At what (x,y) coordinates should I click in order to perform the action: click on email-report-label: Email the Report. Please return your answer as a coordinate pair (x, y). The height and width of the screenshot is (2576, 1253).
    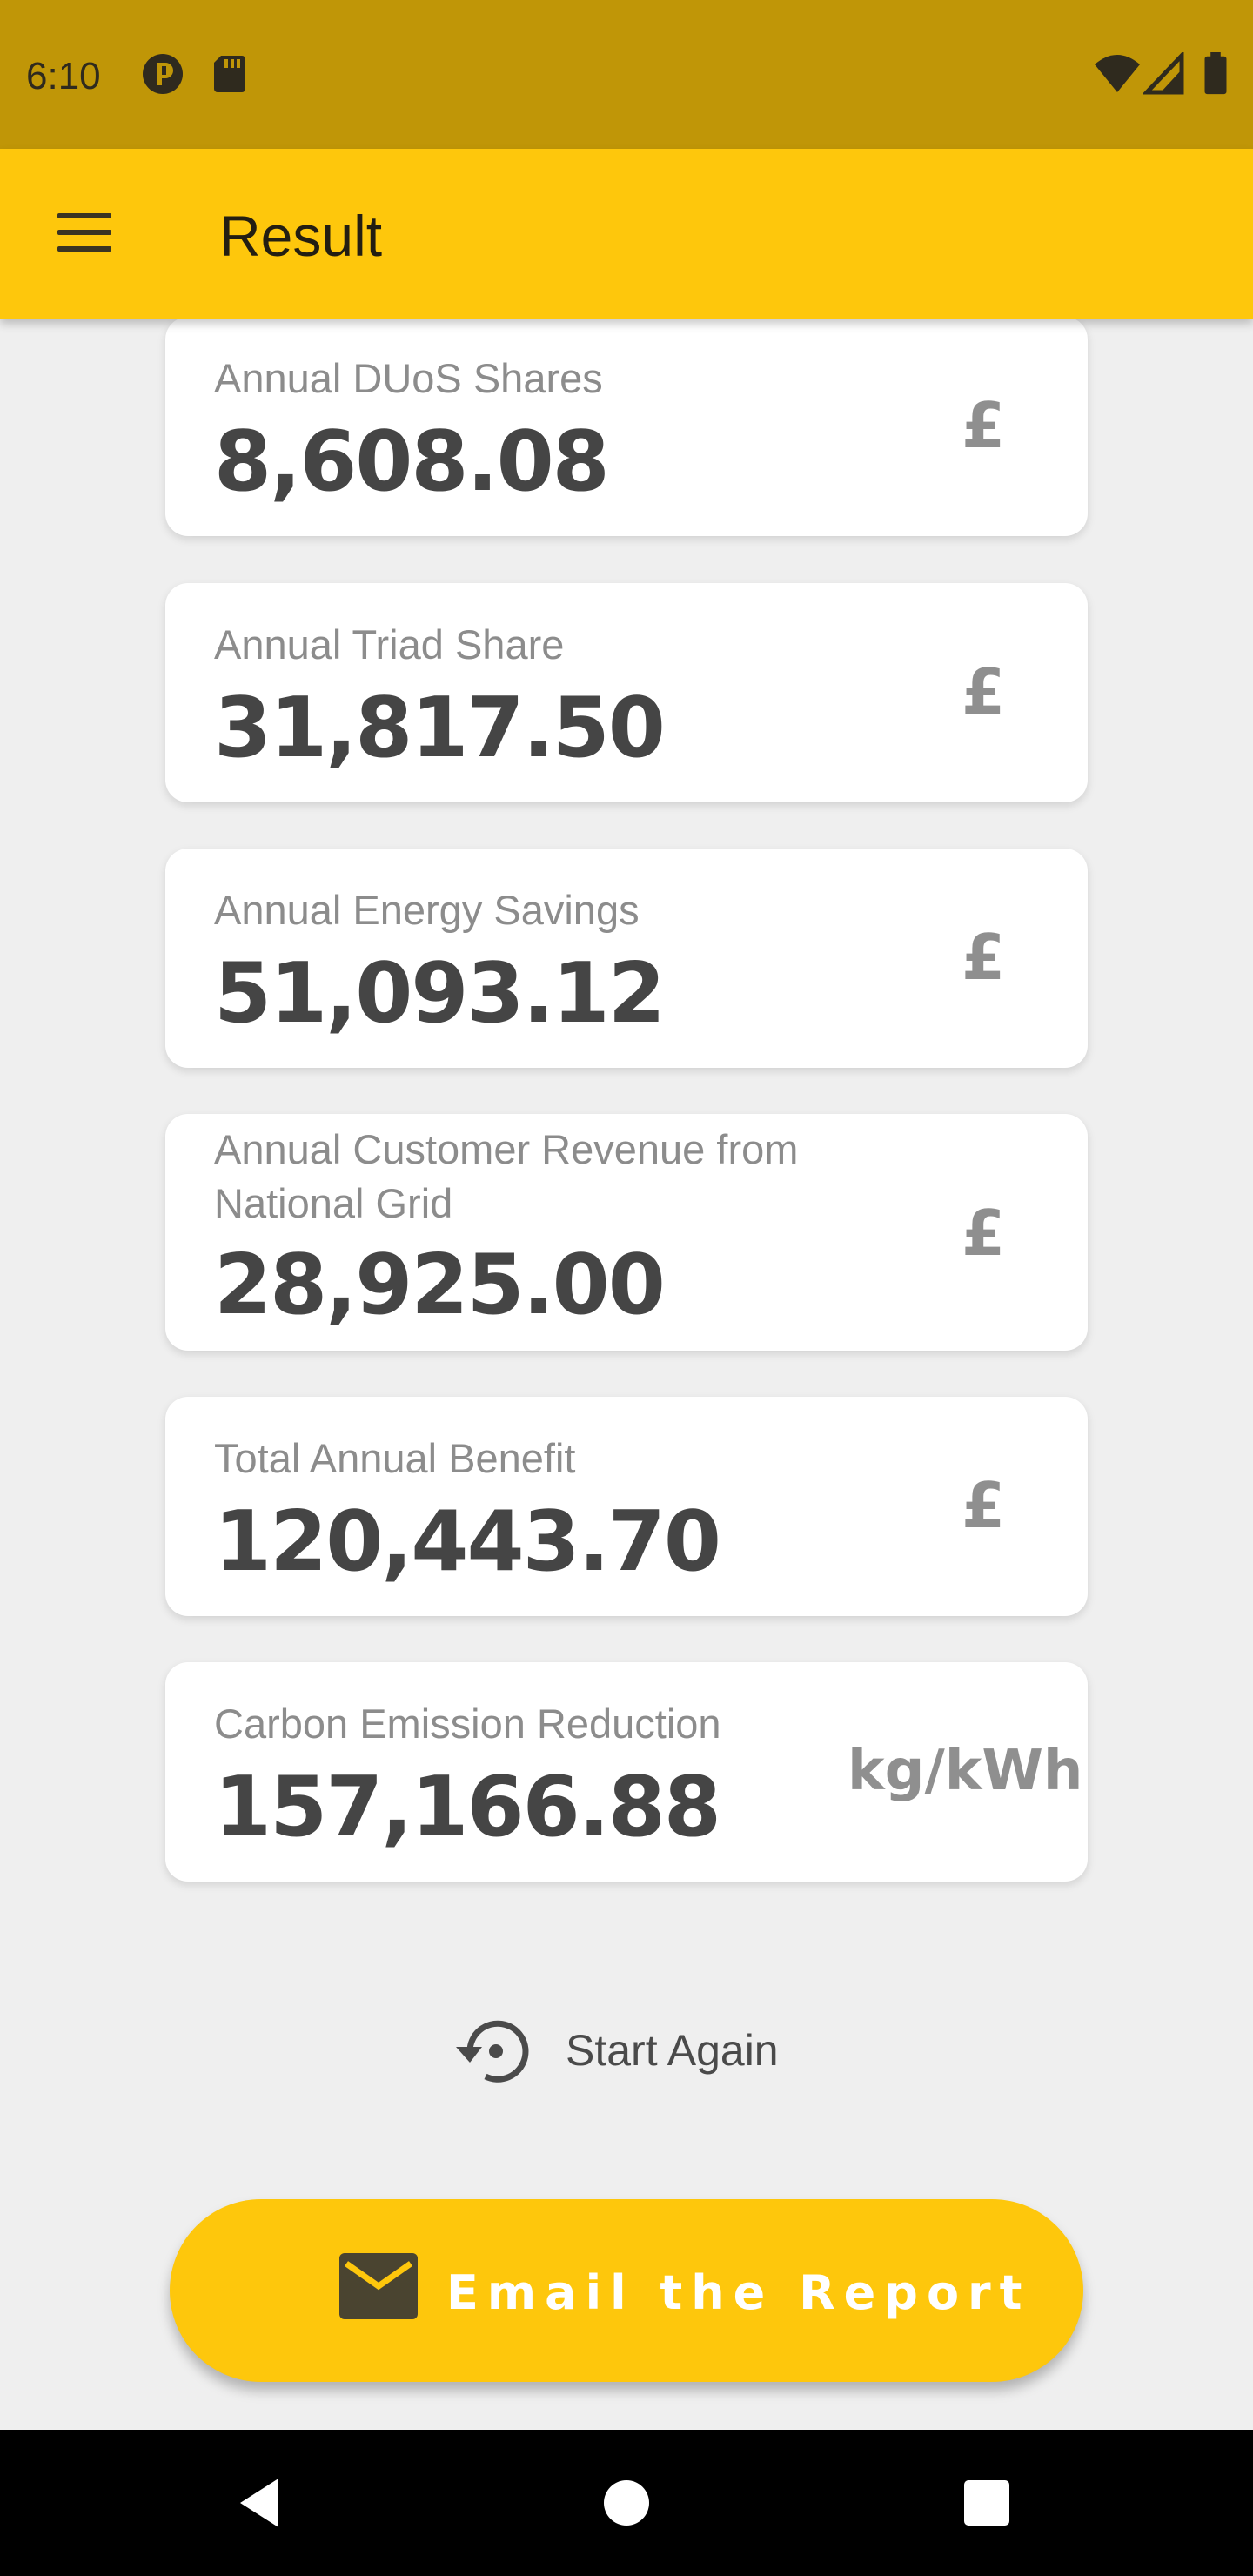
    Looking at the image, I should click on (738, 2293).